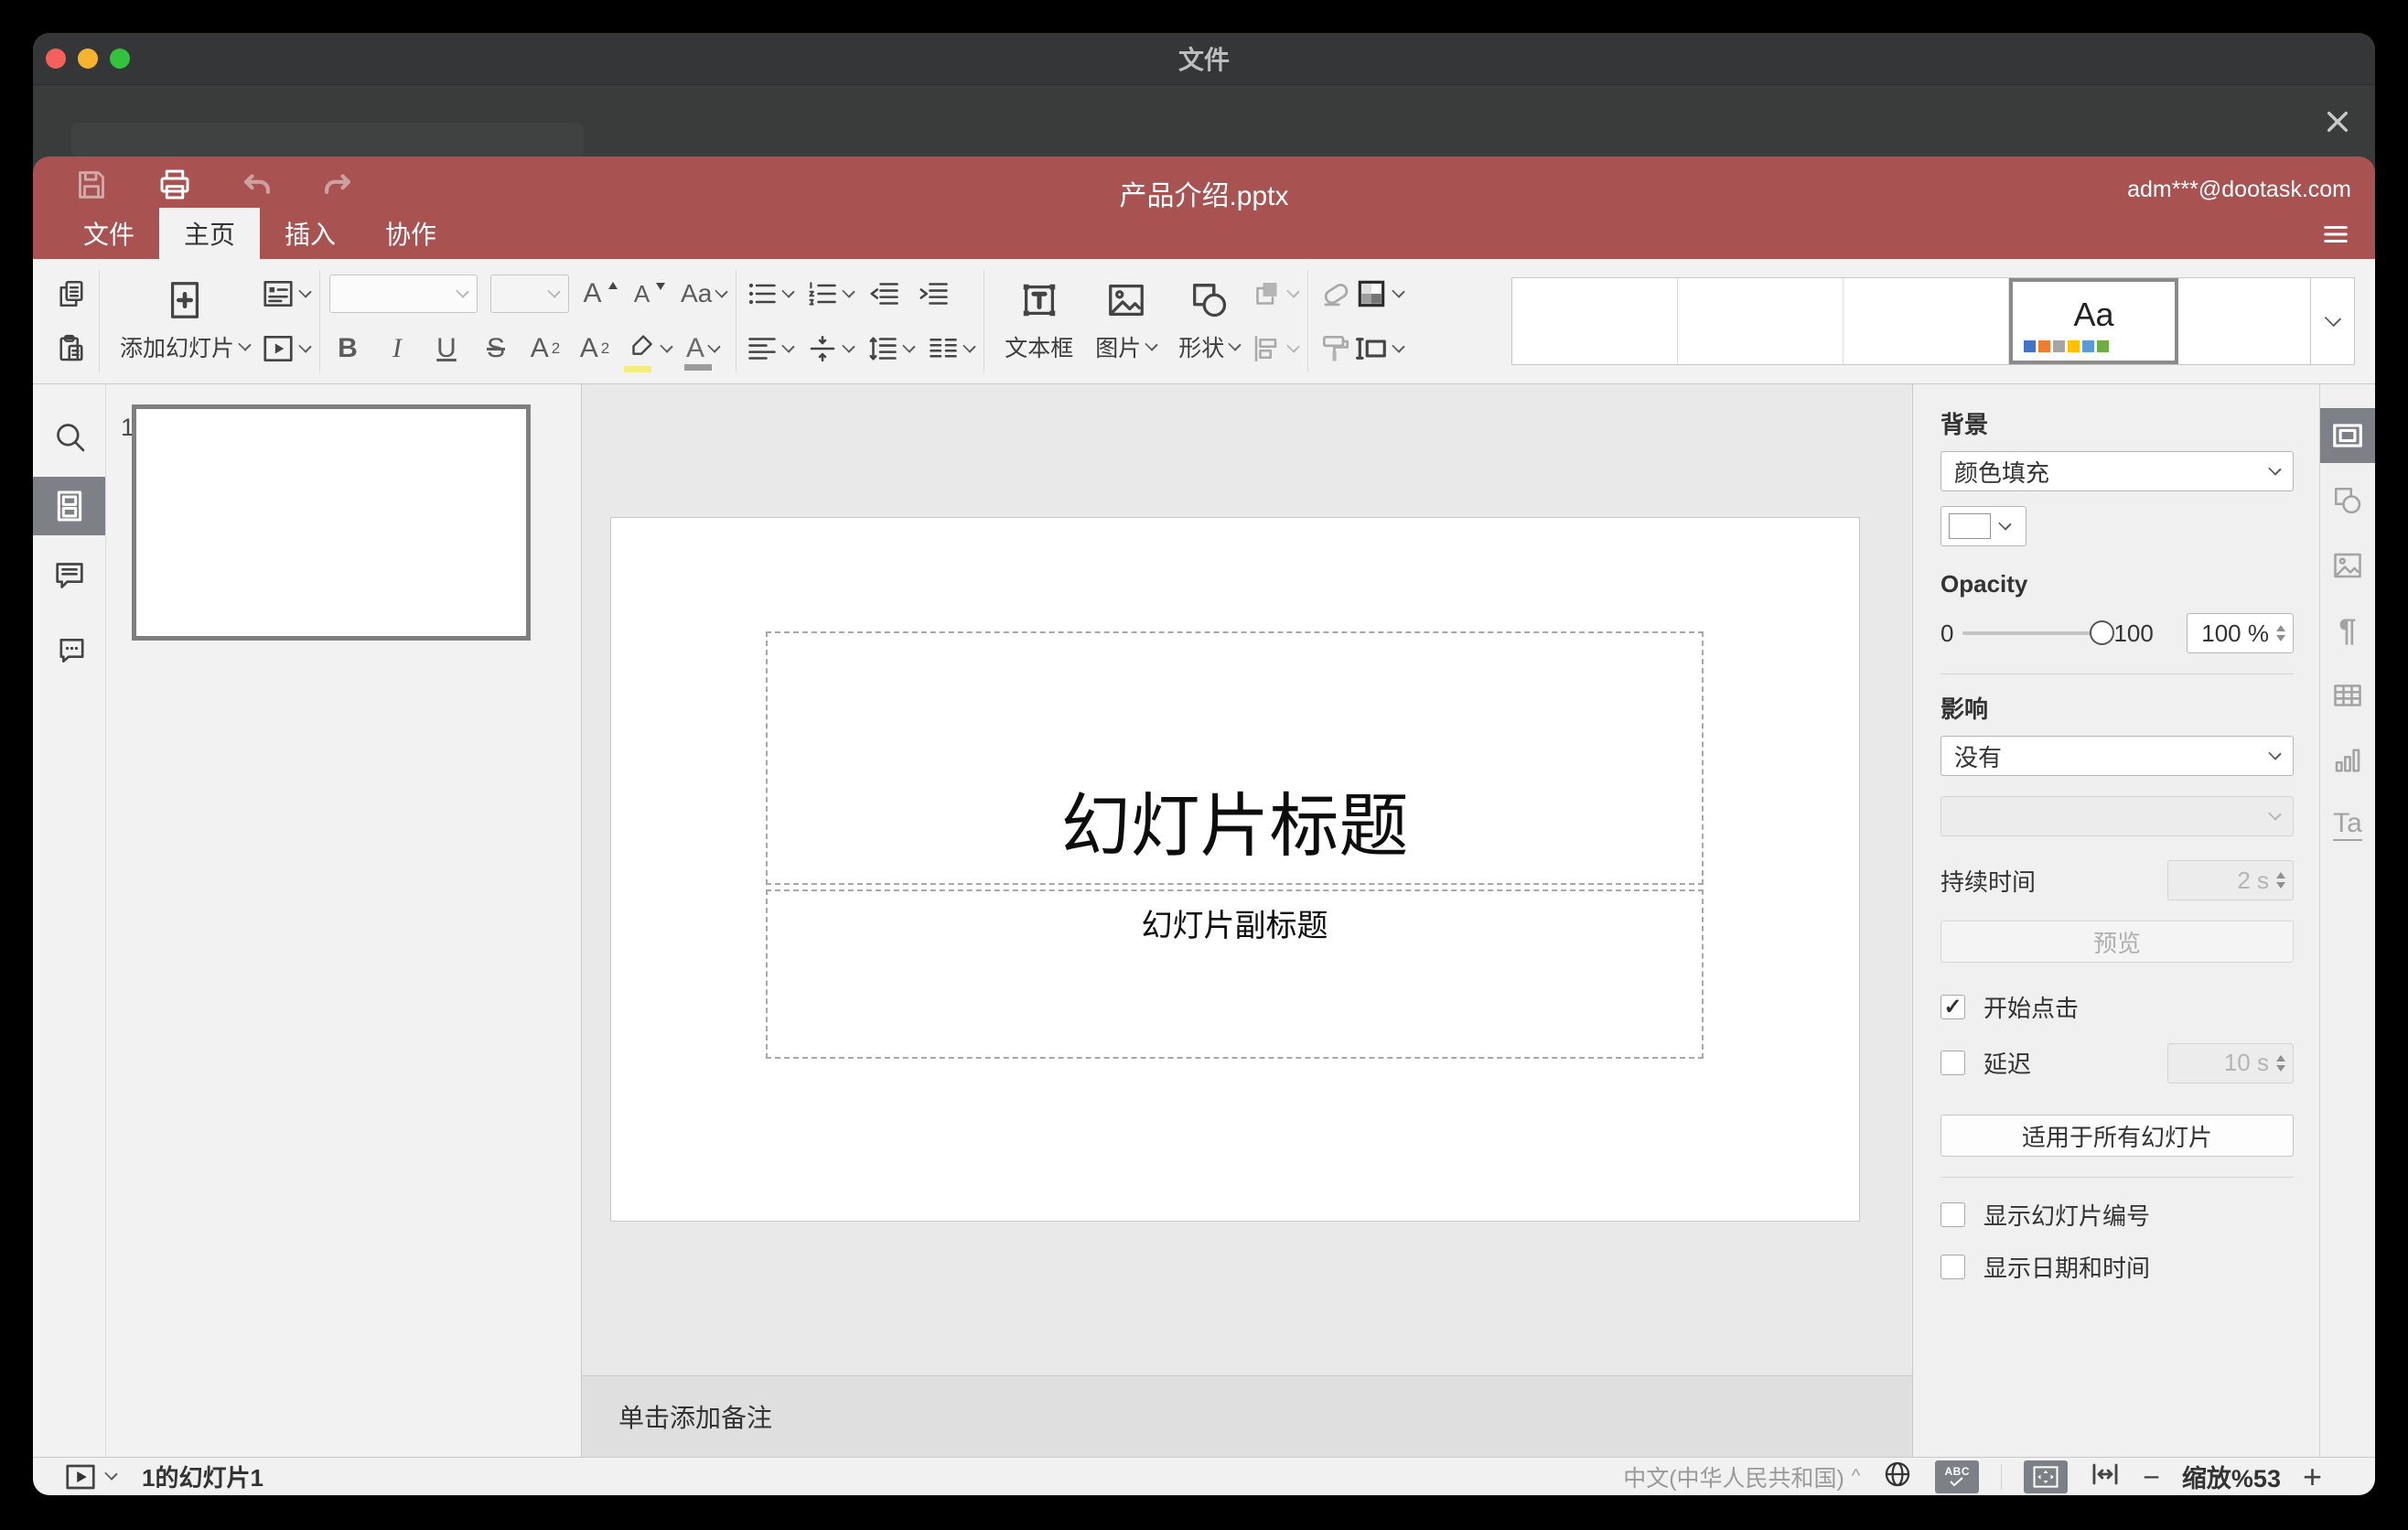 This screenshot has height=1530, width=2408. What do you see at coordinates (1335, 349) in the screenshot?
I see `copy-style-button` at bounding box center [1335, 349].